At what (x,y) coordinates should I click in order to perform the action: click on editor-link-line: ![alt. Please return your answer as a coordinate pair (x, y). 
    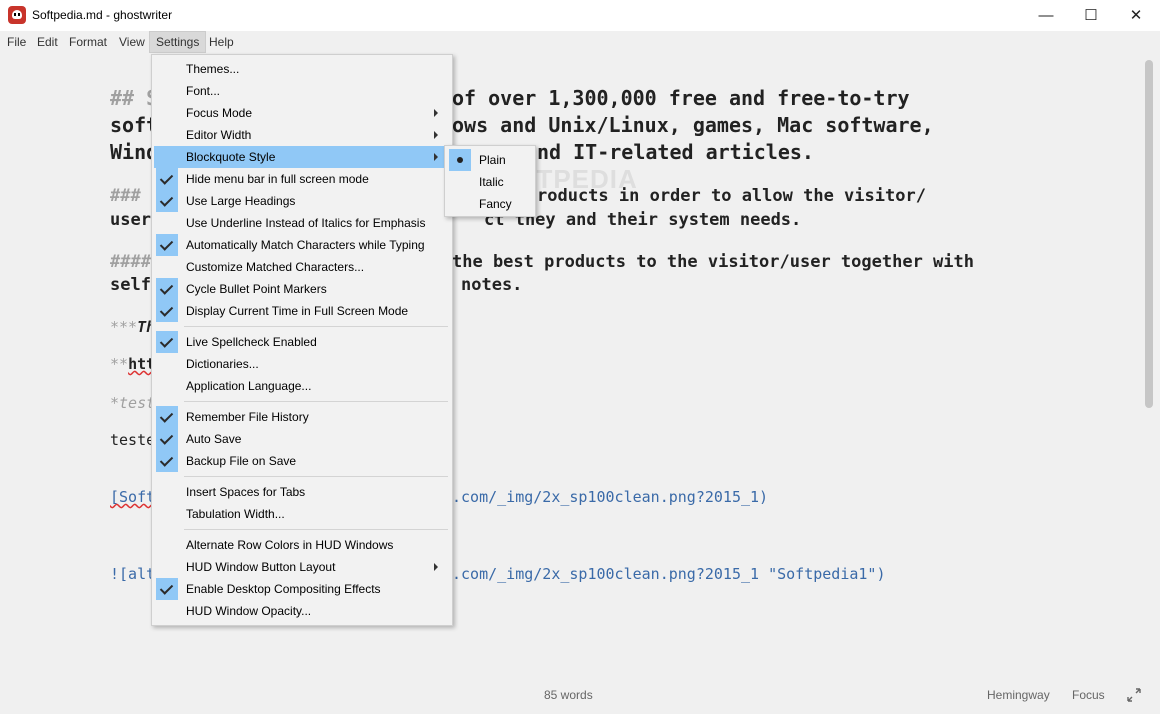
    Looking at the image, I should click on (133, 574).